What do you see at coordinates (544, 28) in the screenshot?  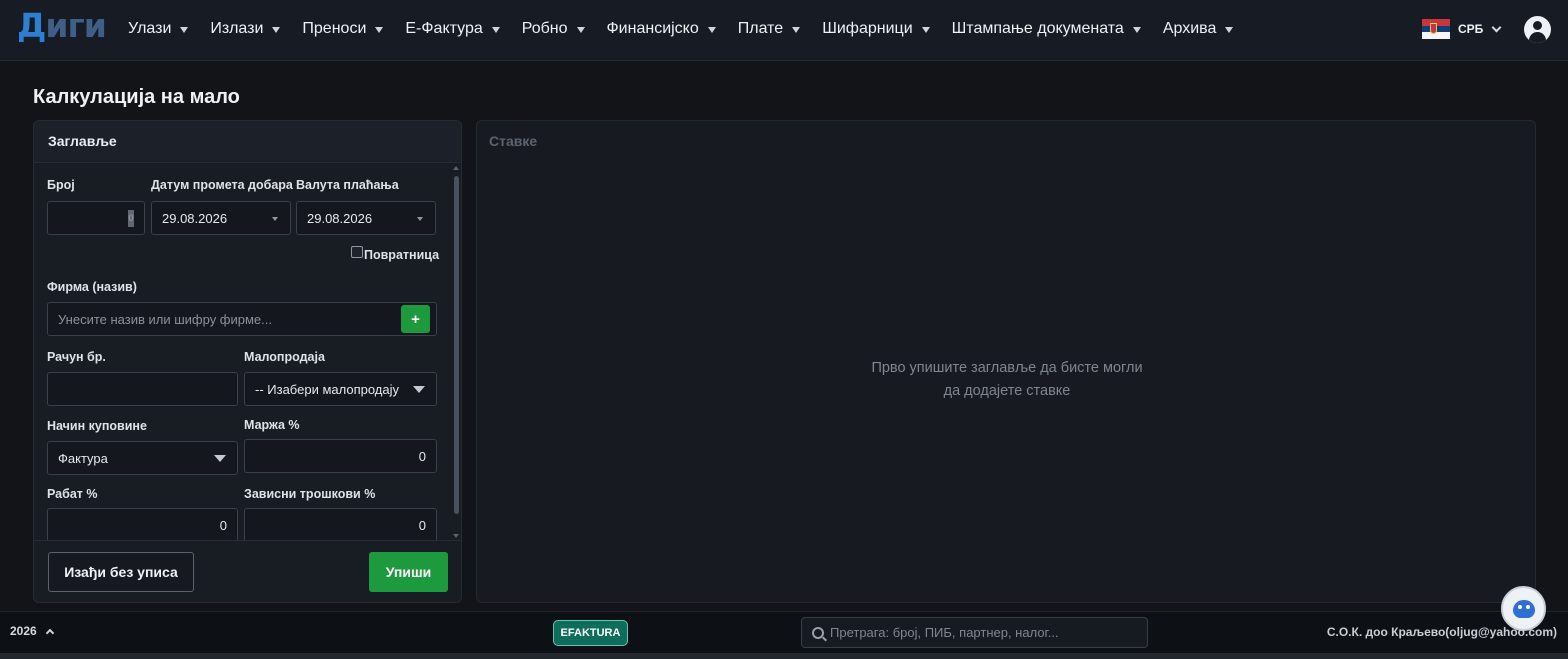 I see `menu-label: Робно` at bounding box center [544, 28].